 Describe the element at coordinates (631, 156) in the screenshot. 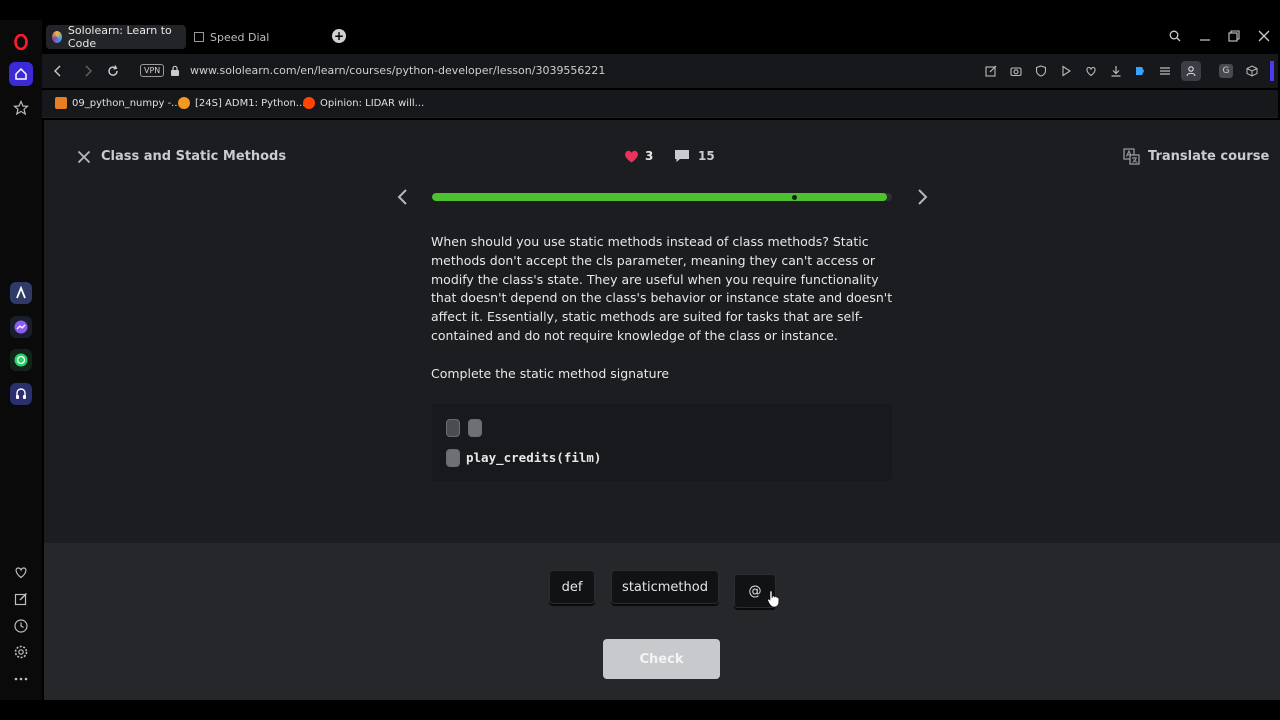

I see `heart-filled-icon` at that location.